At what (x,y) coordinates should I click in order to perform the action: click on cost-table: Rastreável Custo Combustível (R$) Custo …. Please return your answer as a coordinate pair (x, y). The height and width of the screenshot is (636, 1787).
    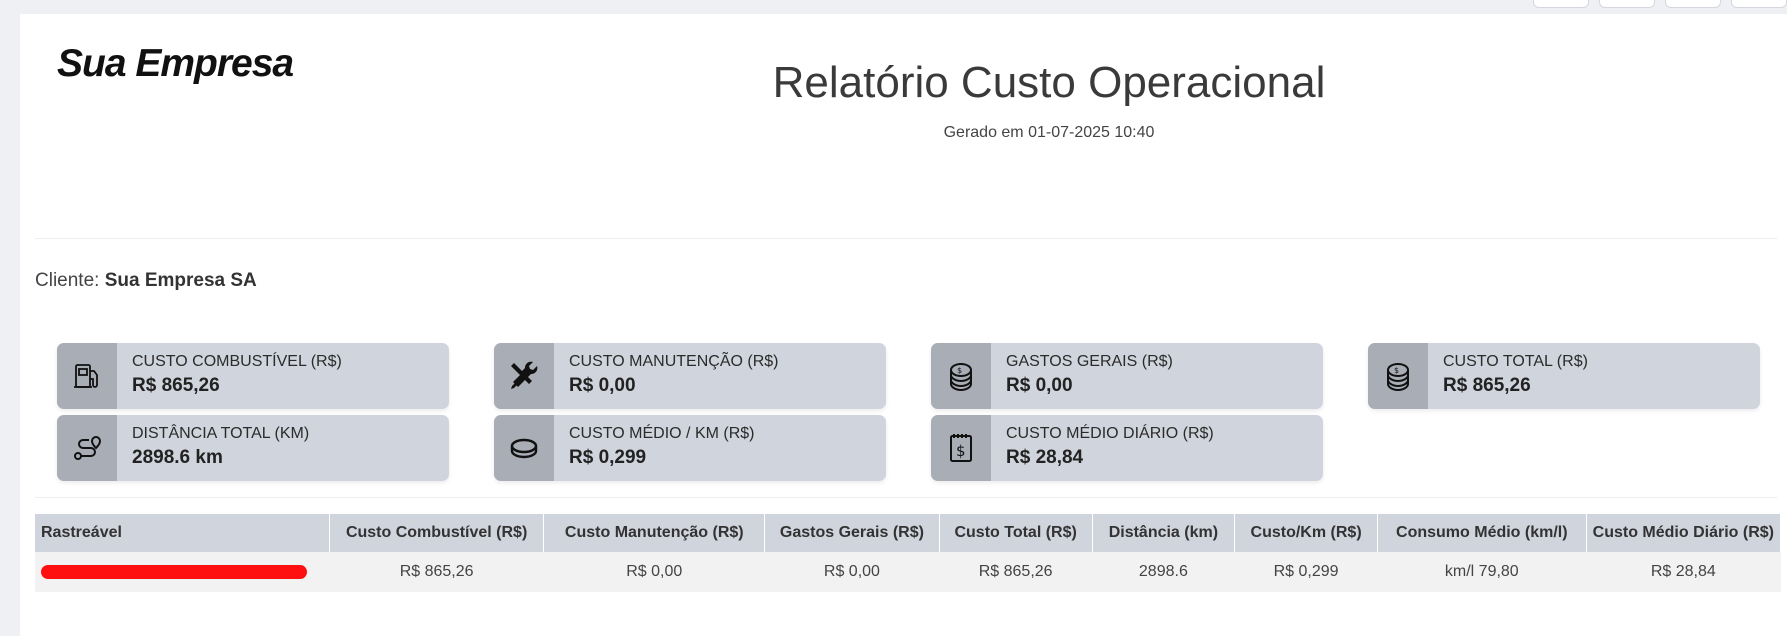
    Looking at the image, I should click on (908, 553).